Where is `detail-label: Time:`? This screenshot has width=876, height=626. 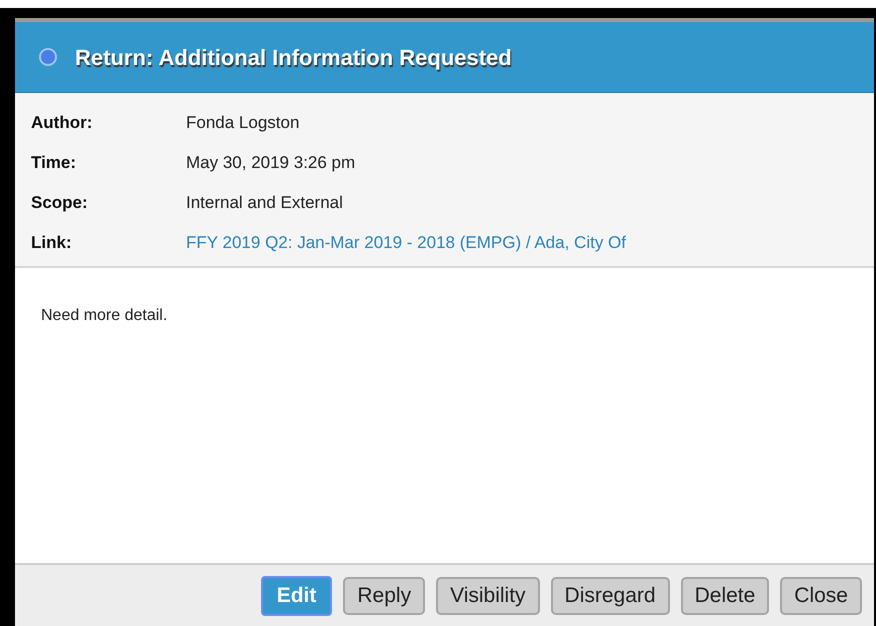 detail-label: Time: is located at coordinates (54, 163).